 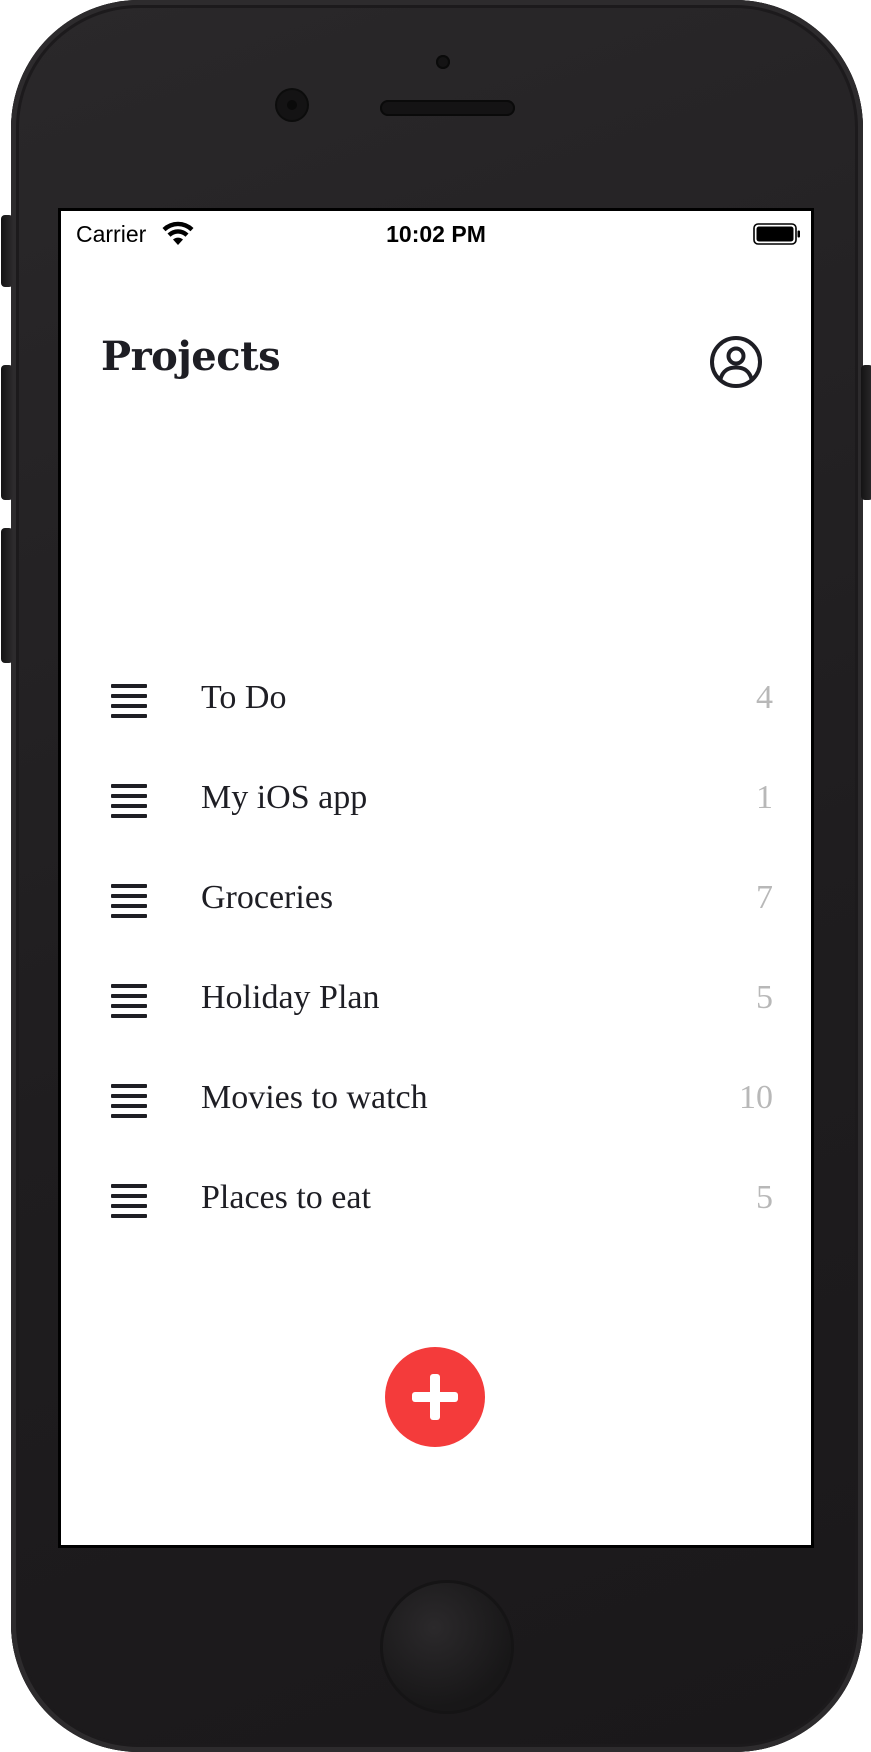 I want to click on project-row-holiday-plan: Holiday Plan 5, so click(x=436, y=1001).